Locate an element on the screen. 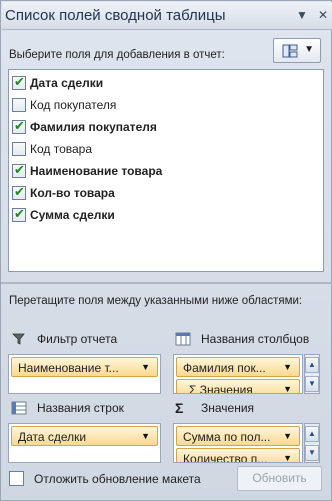  defer-layout-update: Отложить обновление макета is located at coordinates (105, 478).